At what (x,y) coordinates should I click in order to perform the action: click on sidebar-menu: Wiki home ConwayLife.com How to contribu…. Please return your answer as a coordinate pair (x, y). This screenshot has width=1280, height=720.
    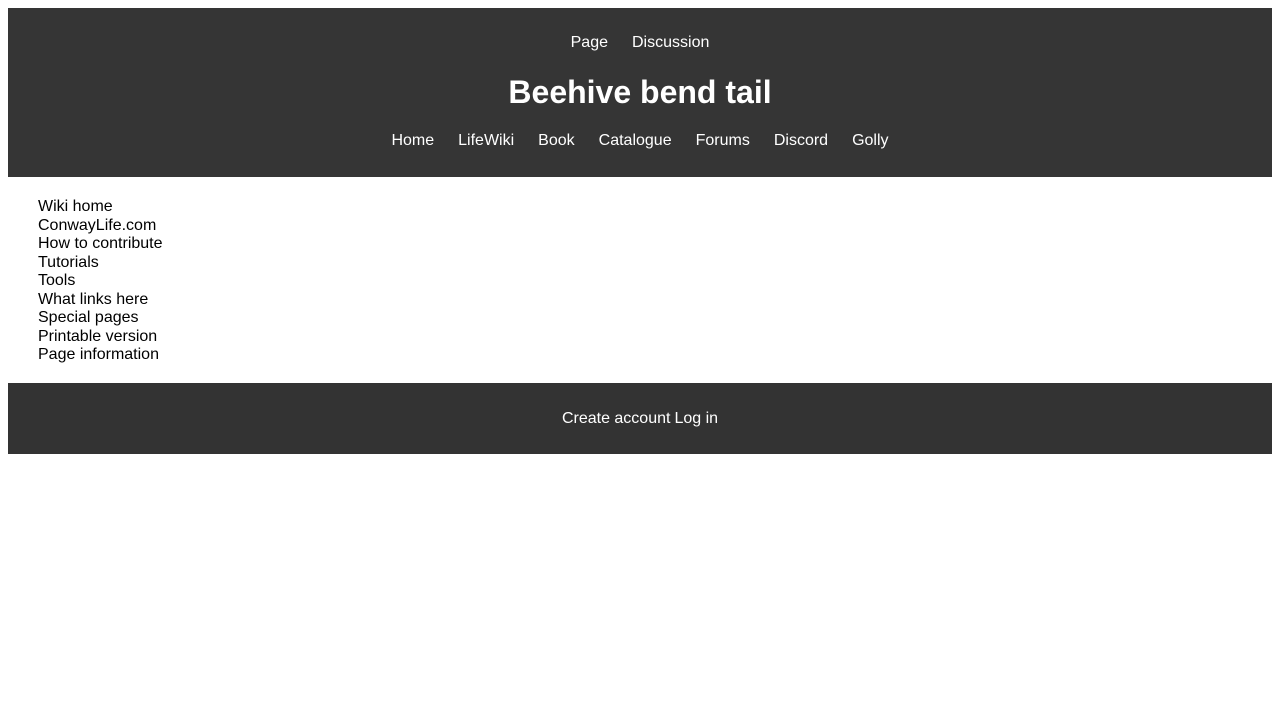
    Looking at the image, I should click on (100, 281).